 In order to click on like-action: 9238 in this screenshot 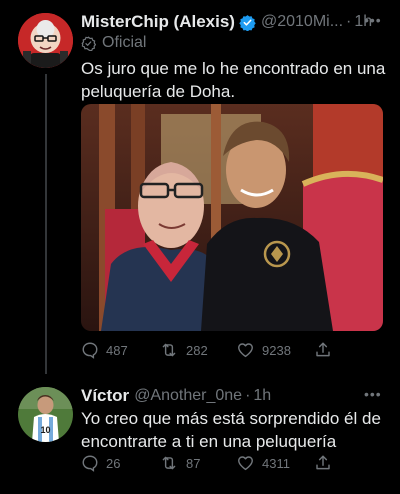, I will do `click(263, 350)`.